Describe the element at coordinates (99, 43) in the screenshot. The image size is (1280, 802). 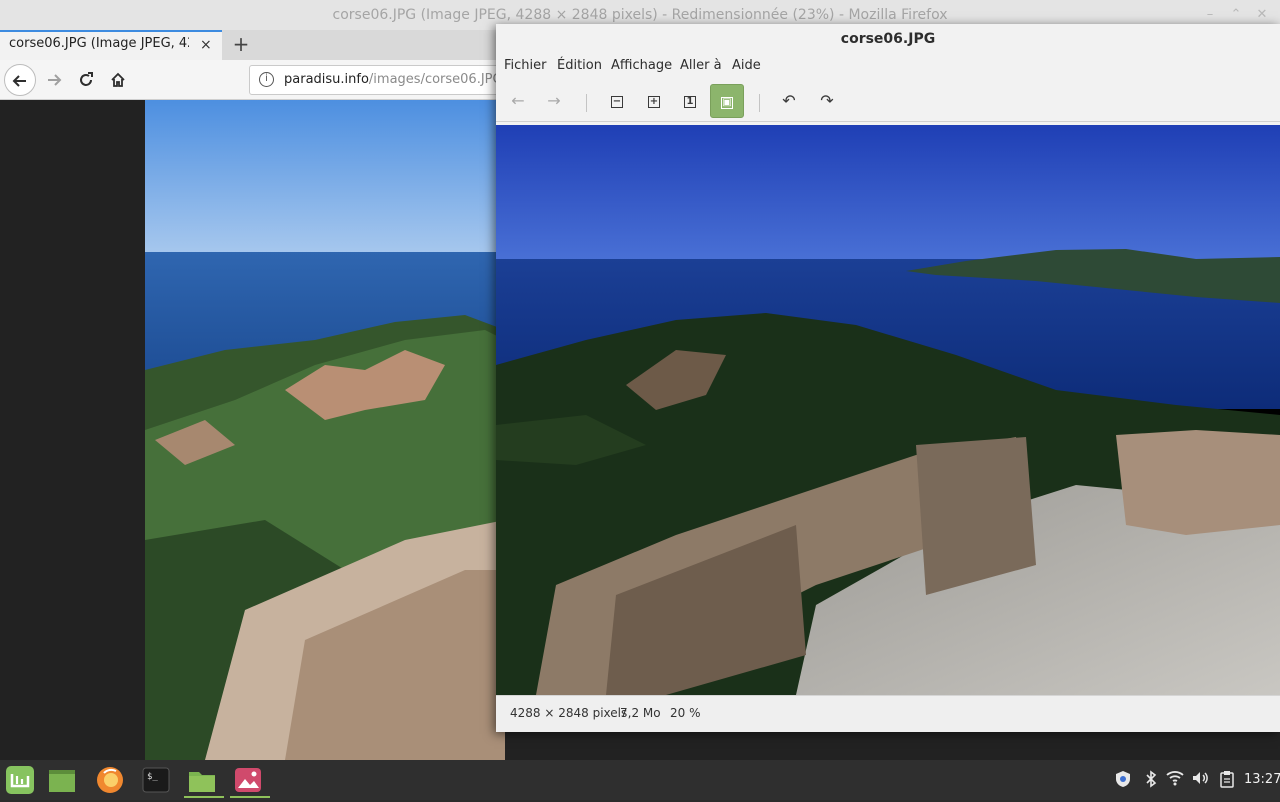
I see `tab-label: corse06.JPG (Image JPEG, 4288 ×` at that location.